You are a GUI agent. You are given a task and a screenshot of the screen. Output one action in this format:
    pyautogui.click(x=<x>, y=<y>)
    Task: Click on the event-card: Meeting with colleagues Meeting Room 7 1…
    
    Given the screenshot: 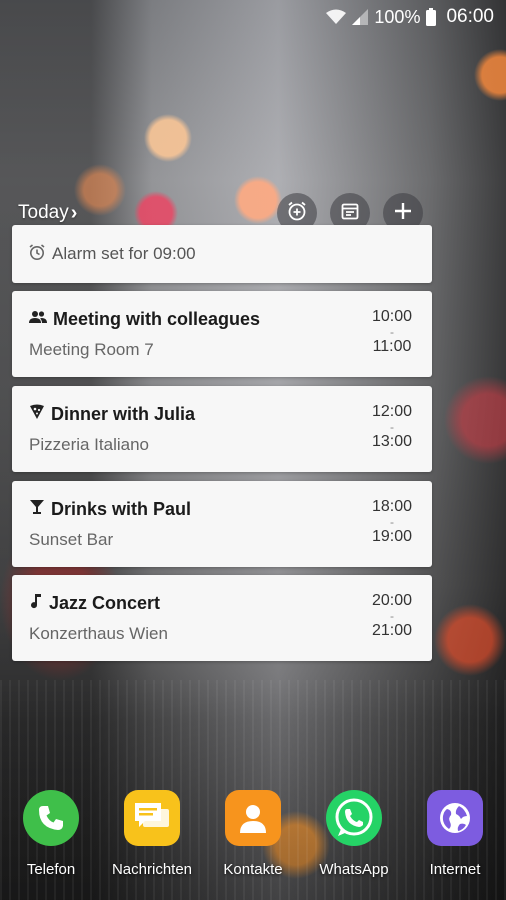 What is the action you would take?
    pyautogui.click(x=222, y=334)
    